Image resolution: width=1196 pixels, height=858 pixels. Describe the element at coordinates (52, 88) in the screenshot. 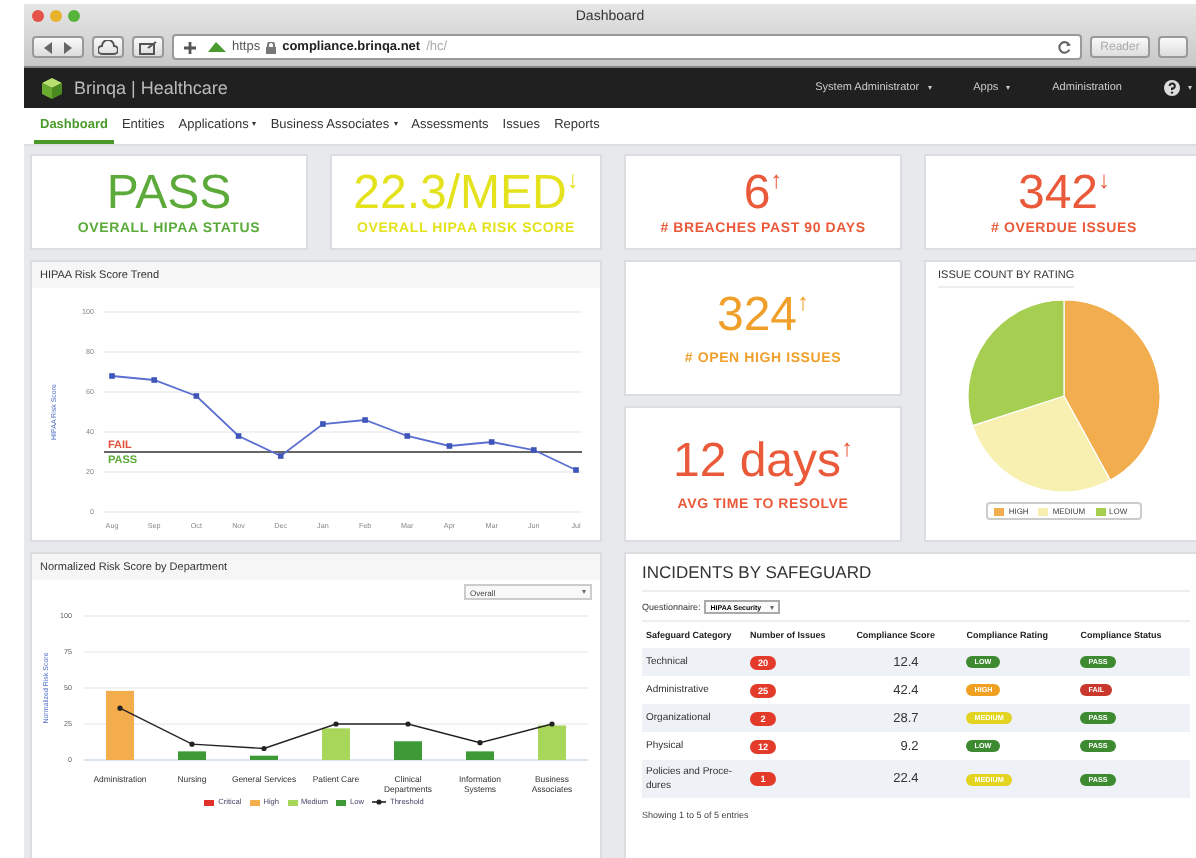

I see `cube-logo-icon` at that location.